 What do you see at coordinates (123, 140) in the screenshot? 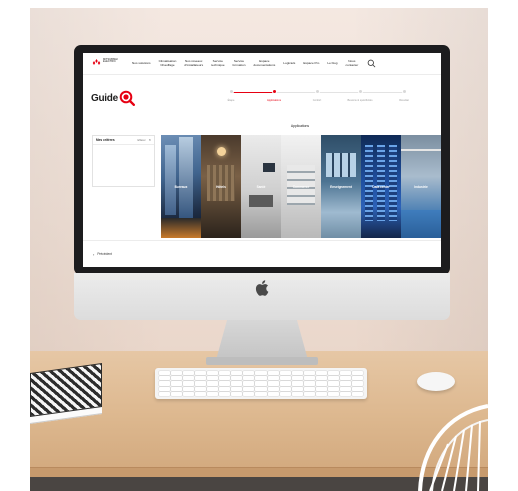
I see `criteria-panel-header: Mes critères Effacer ×` at bounding box center [123, 140].